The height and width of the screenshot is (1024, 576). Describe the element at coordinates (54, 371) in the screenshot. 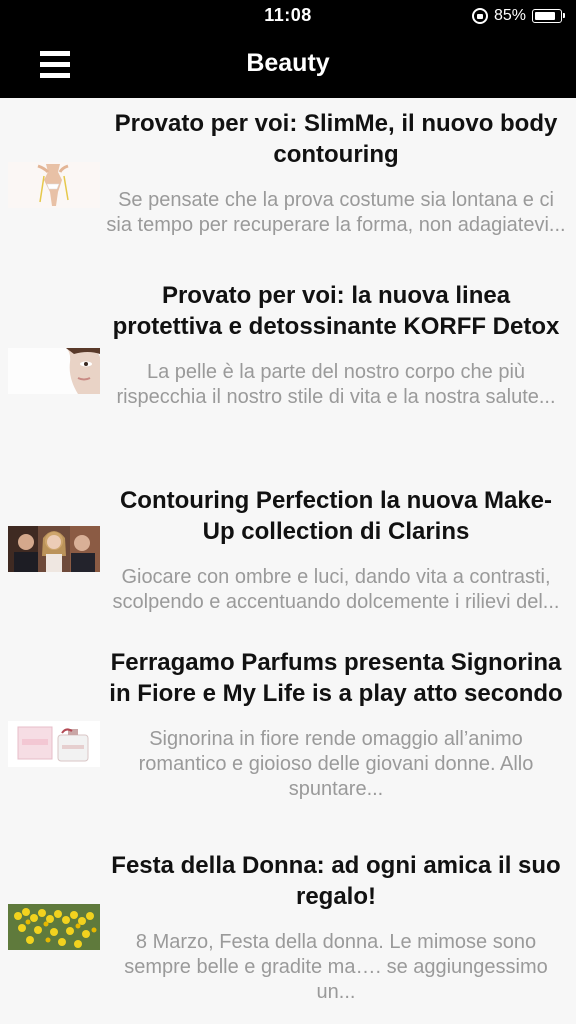

I see `face-close-up-thumbnail` at that location.